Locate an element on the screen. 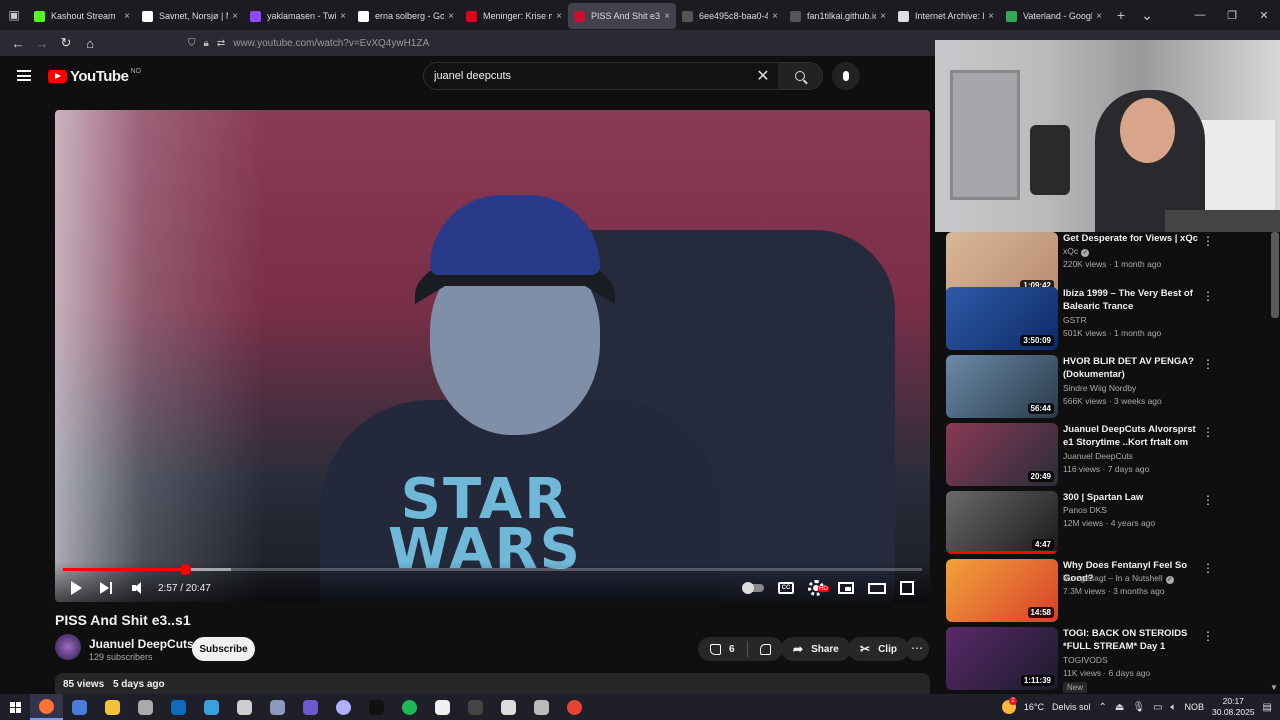 Image resolution: width=1280 pixels, height=720 pixels. taskbar-monitor-icon is located at coordinates (211, 707).